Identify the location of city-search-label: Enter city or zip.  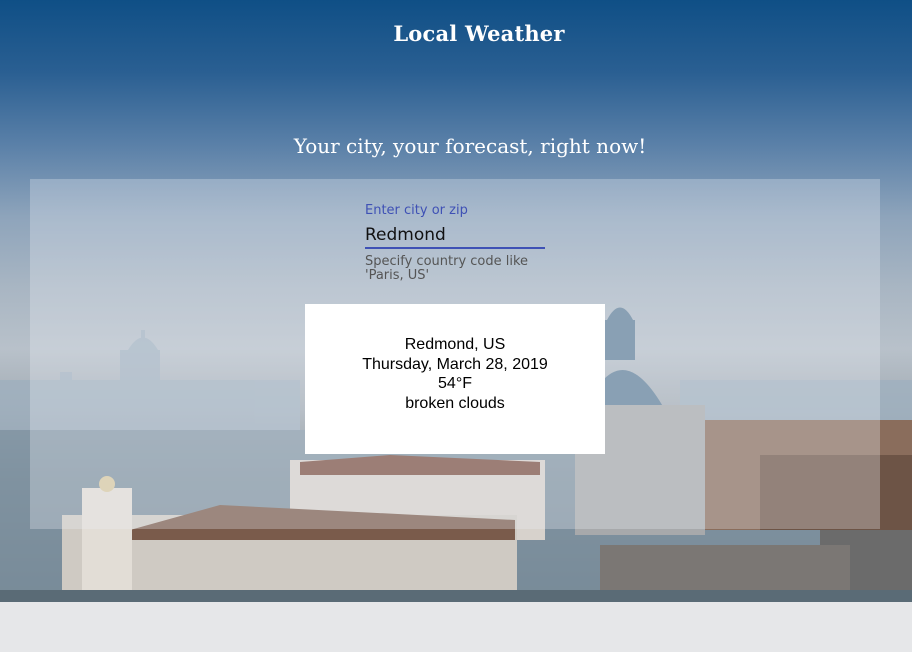
(416, 210).